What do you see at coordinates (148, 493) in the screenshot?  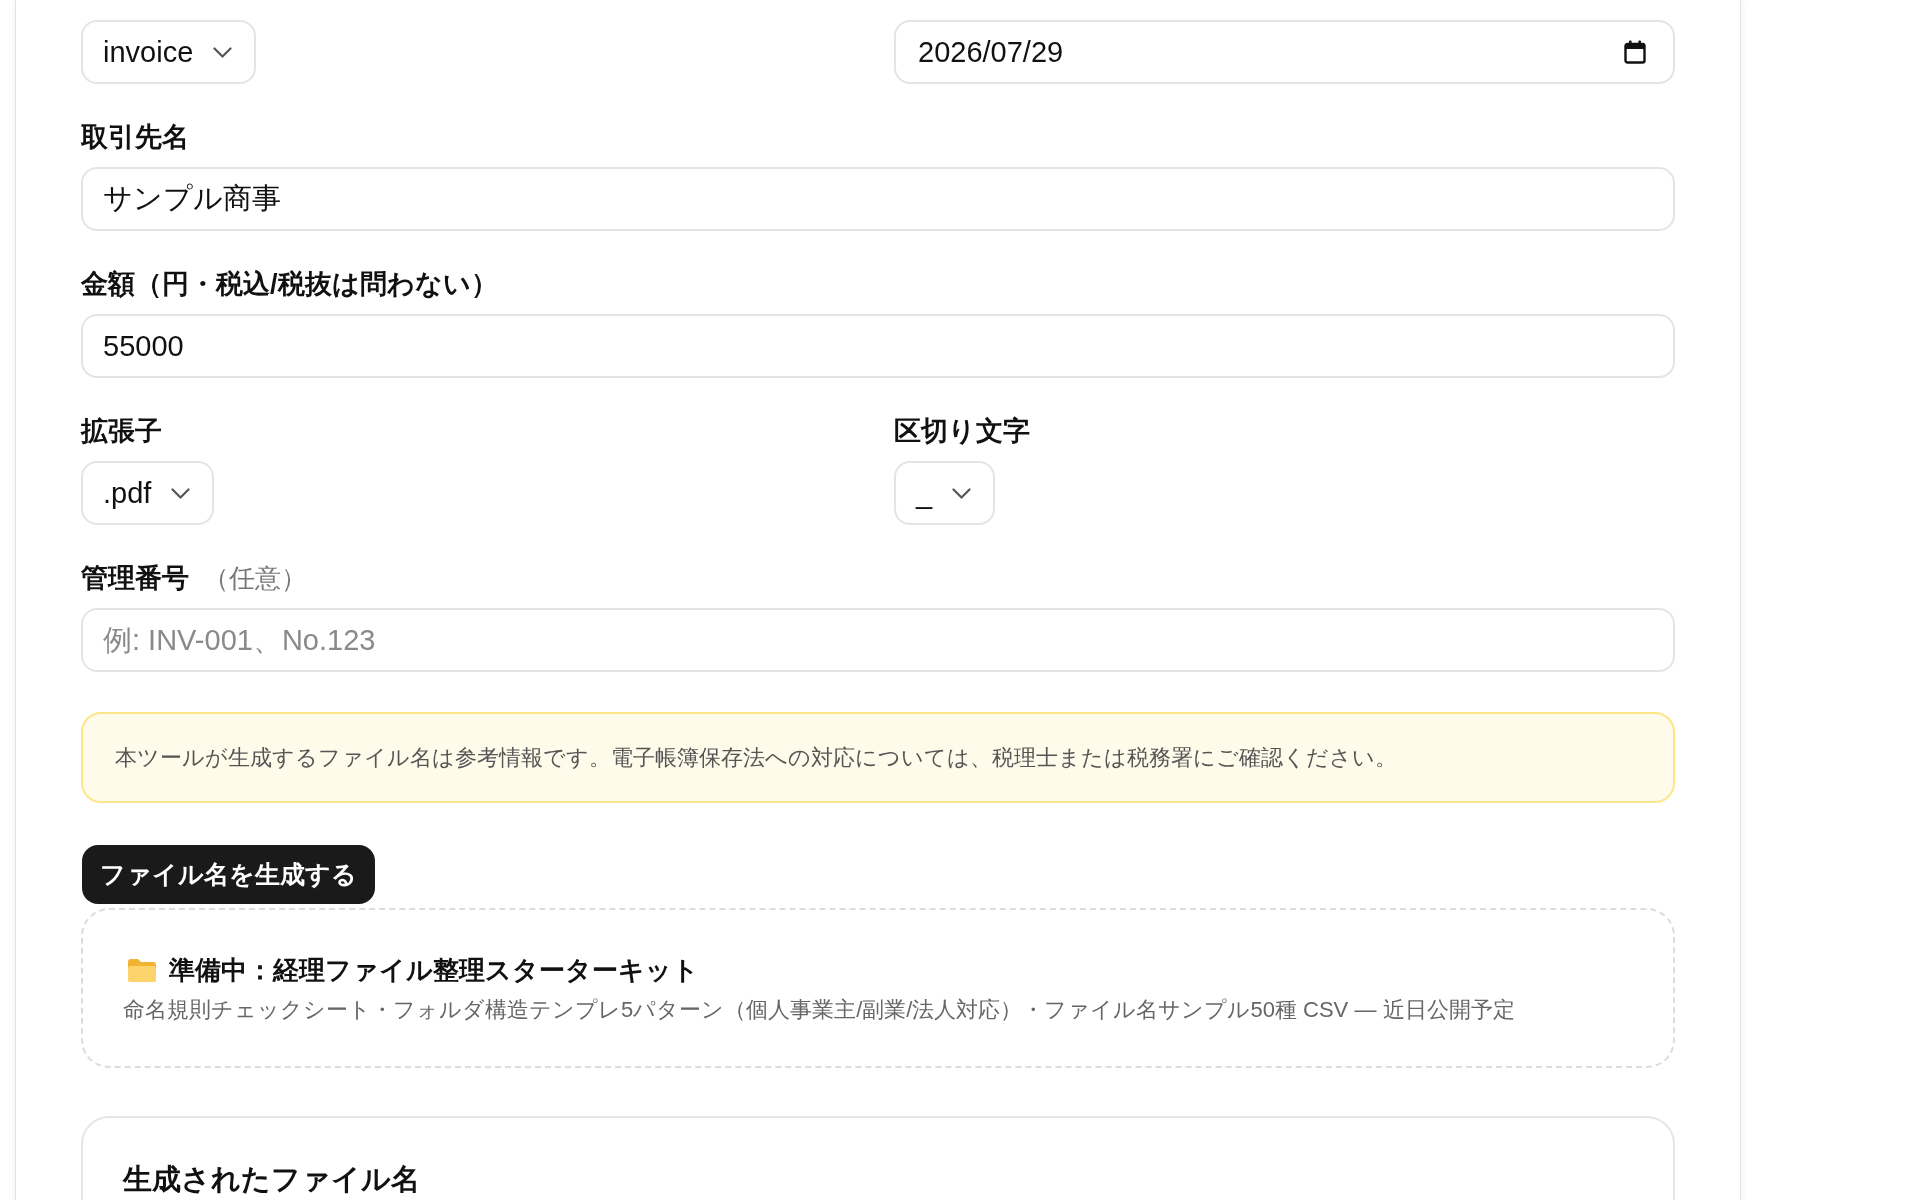 I see `dropdown: .pdf` at bounding box center [148, 493].